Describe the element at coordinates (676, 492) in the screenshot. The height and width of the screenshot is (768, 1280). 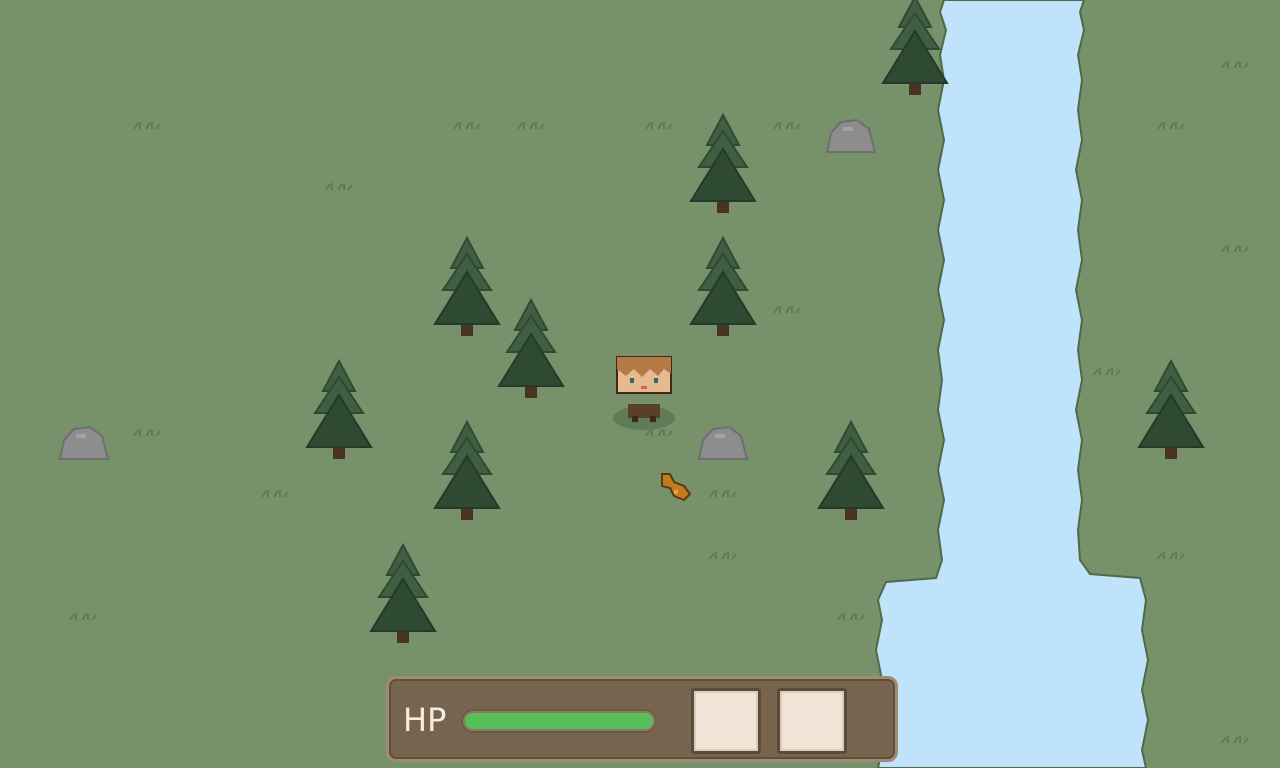
I see `item-highlight` at that location.